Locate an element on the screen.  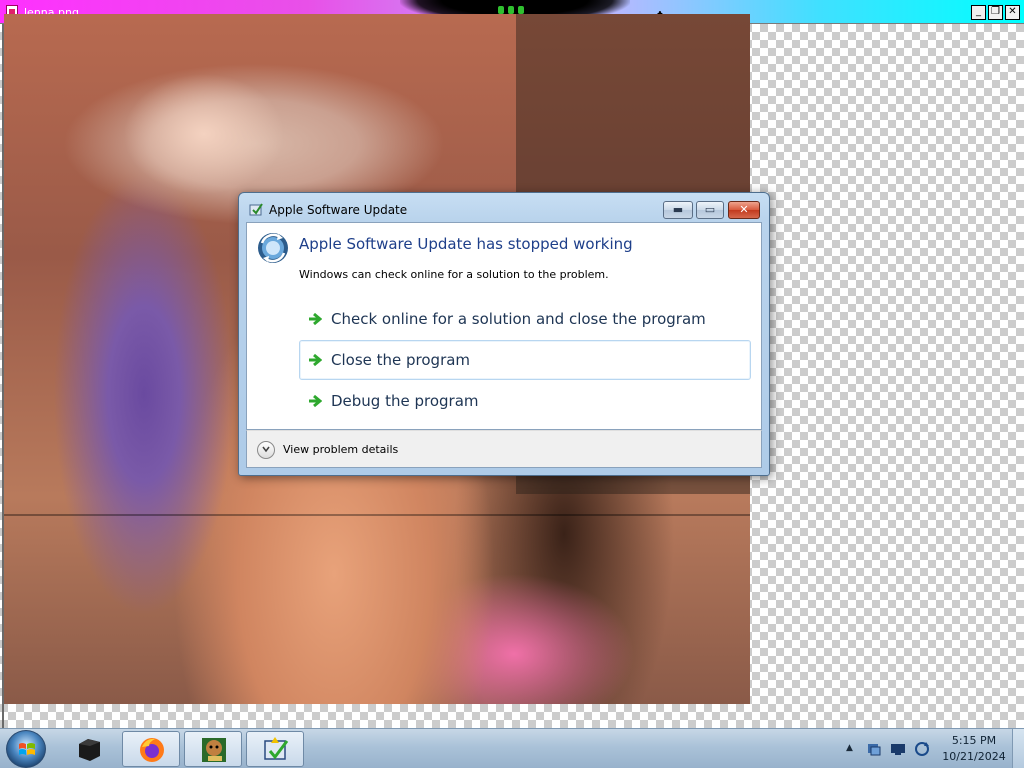
minimize-icon: ▬ is located at coordinates (678, 209).